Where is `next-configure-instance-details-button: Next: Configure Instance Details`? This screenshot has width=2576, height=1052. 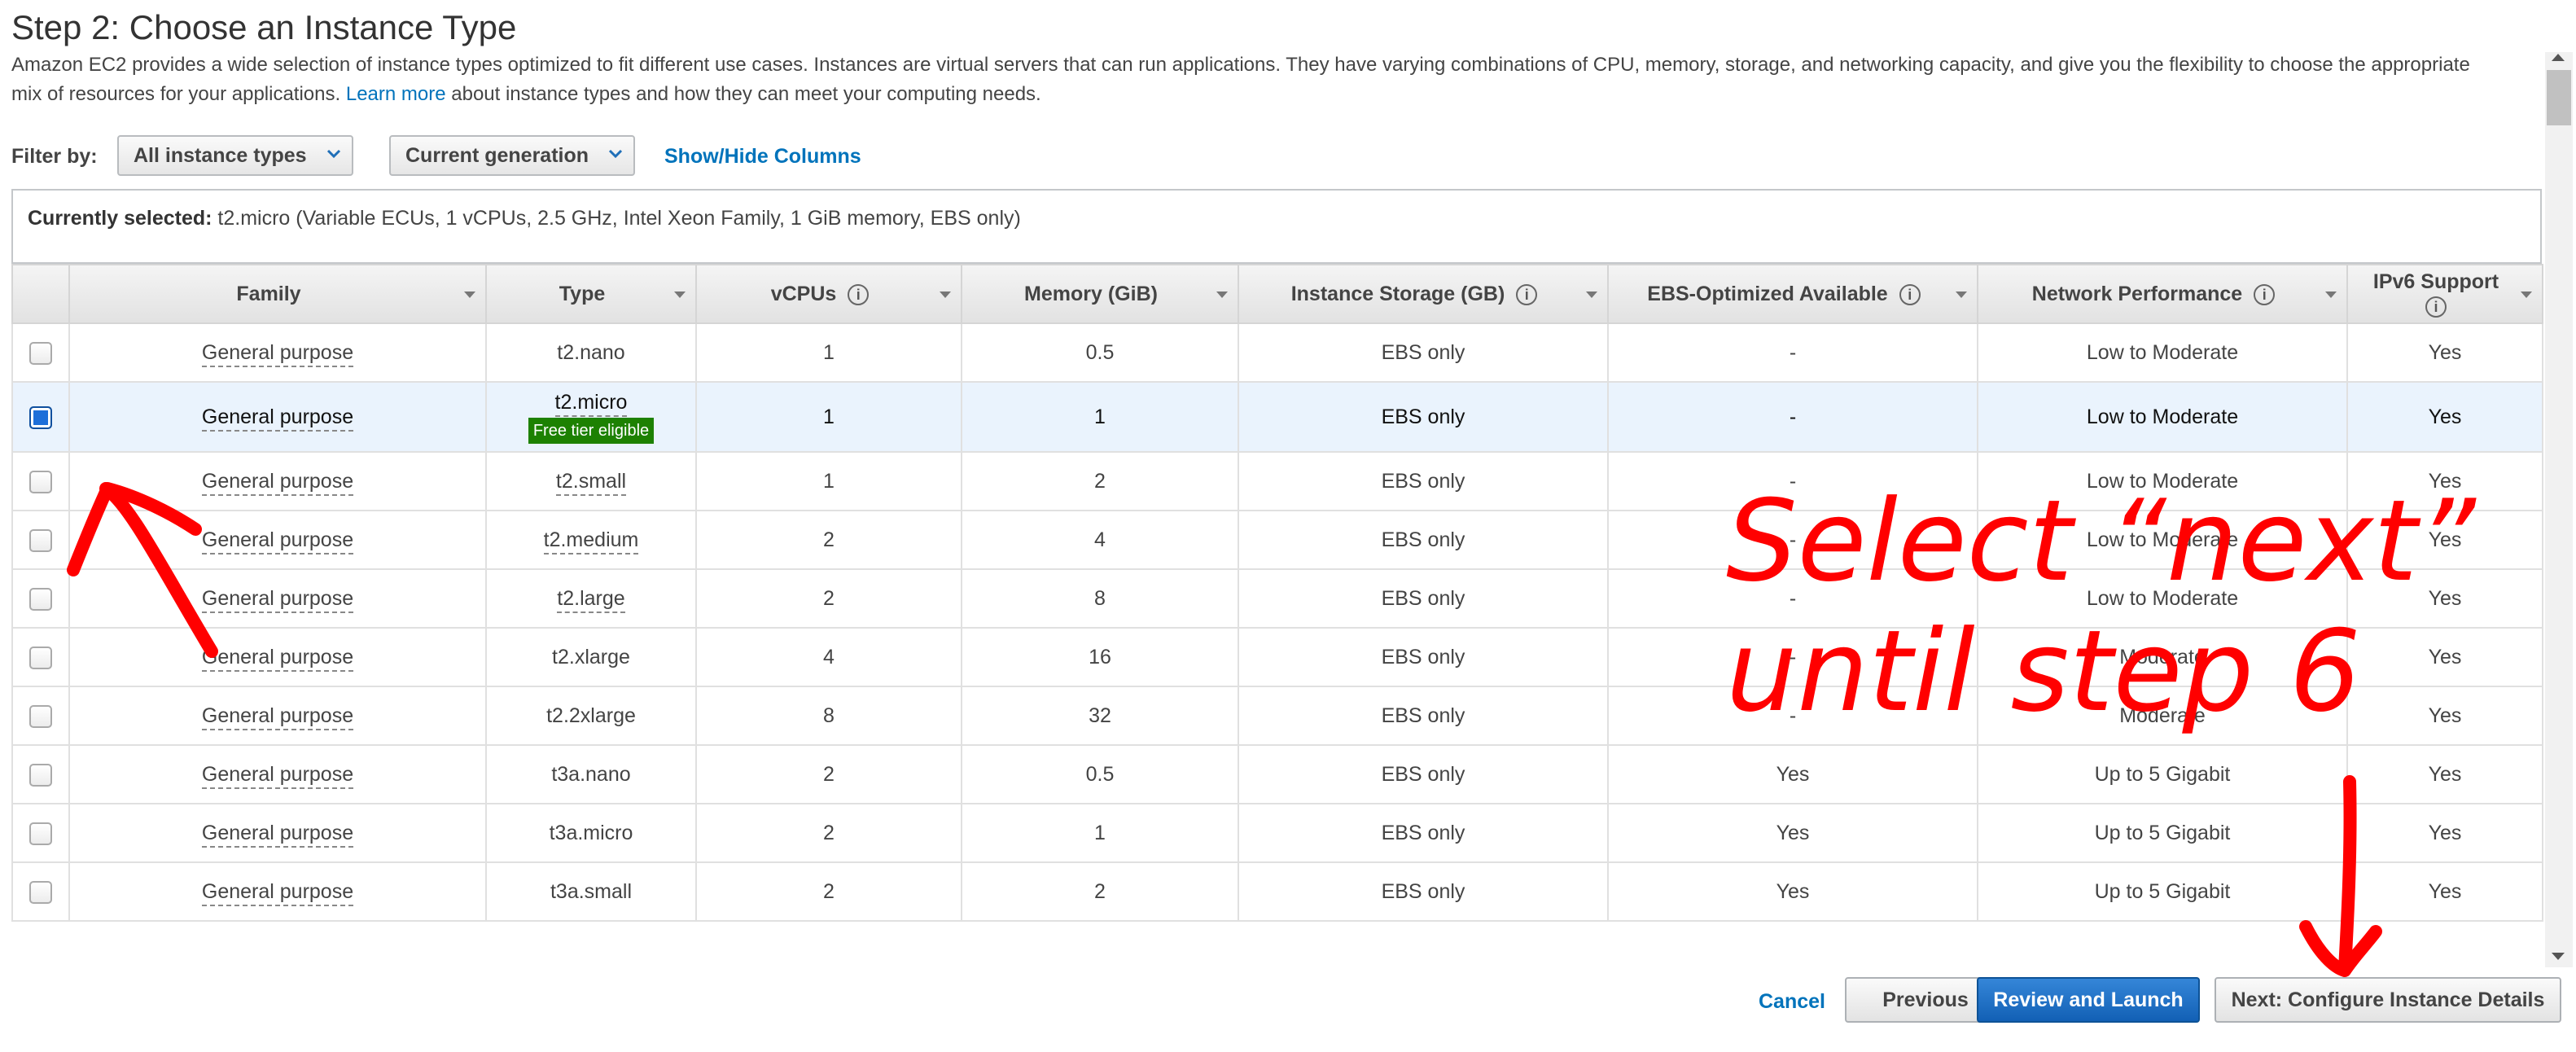
next-configure-instance-details-button: Next: Configure Instance Details is located at coordinates (2388, 1000).